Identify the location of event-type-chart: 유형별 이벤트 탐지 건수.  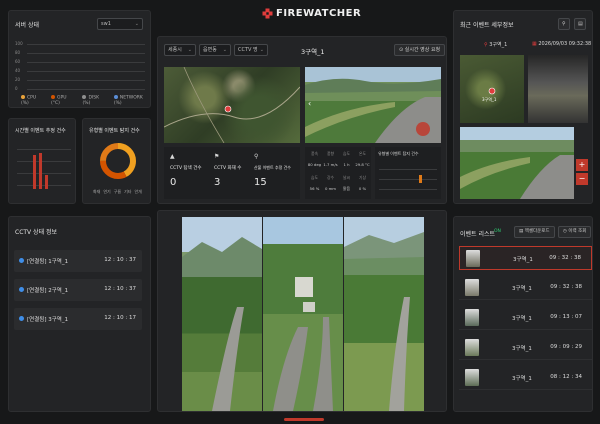
(408, 173).